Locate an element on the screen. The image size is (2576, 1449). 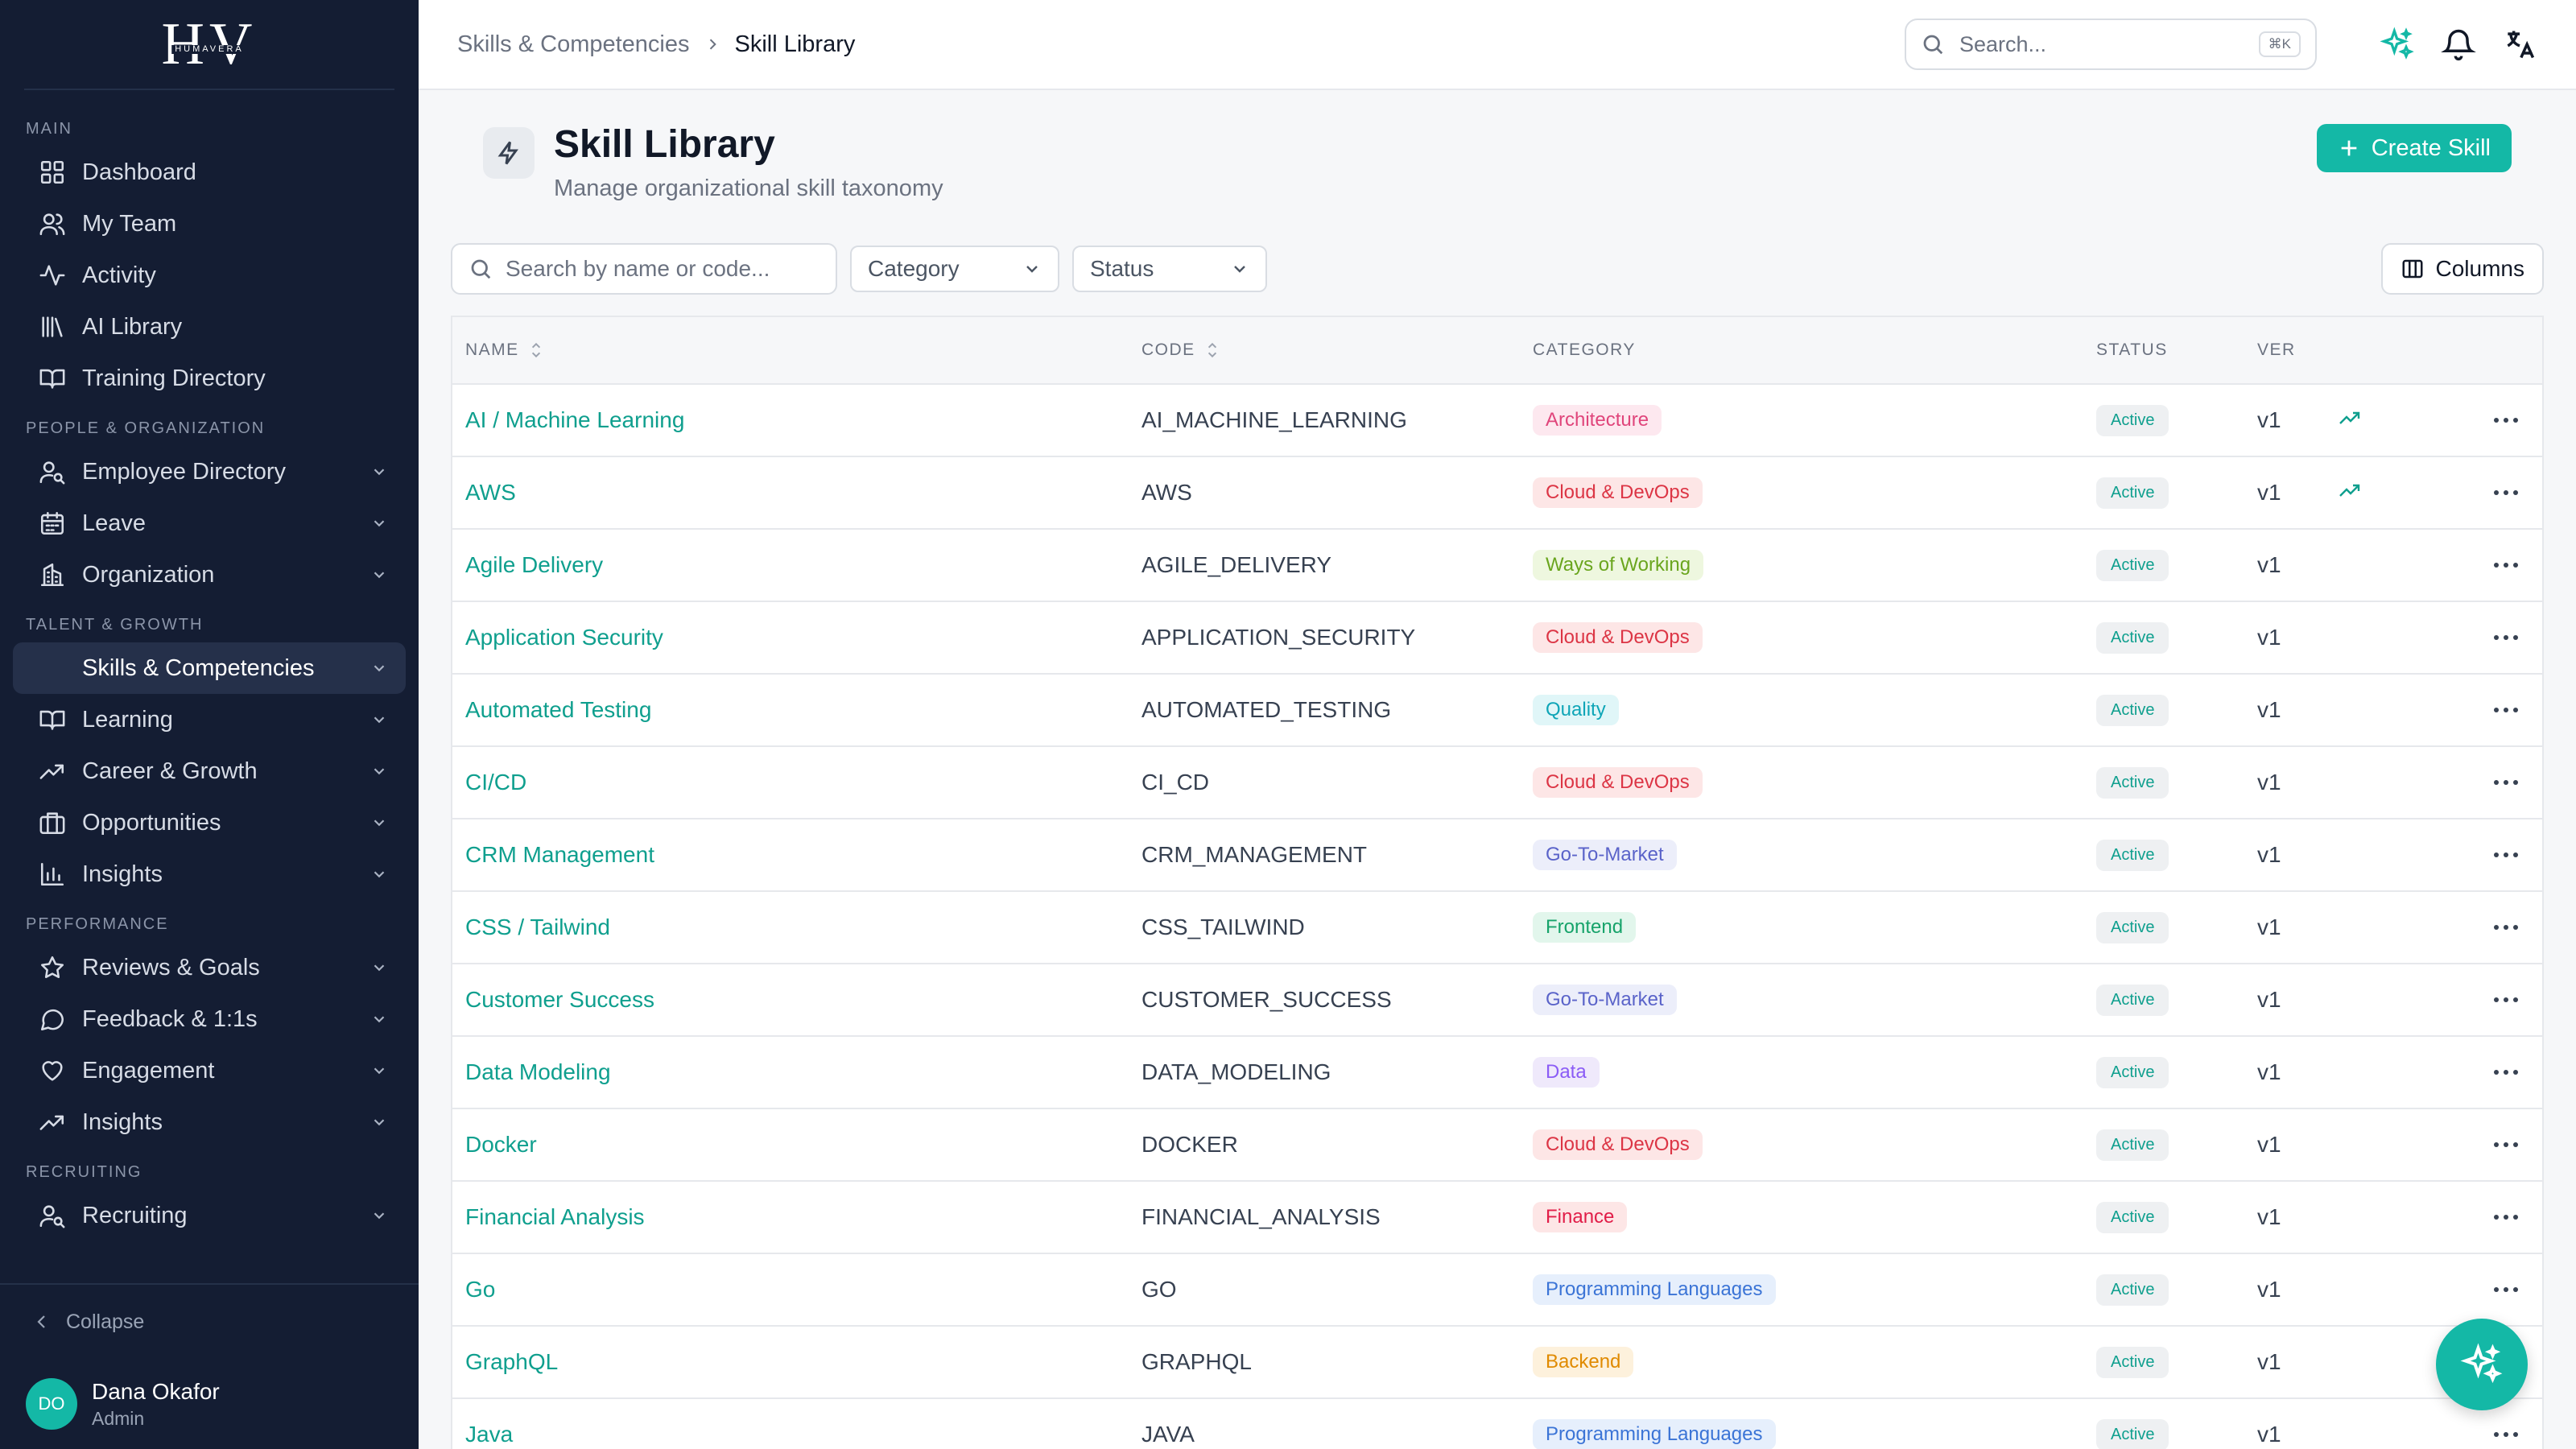
columns-button: Columns is located at coordinates (2462, 269).